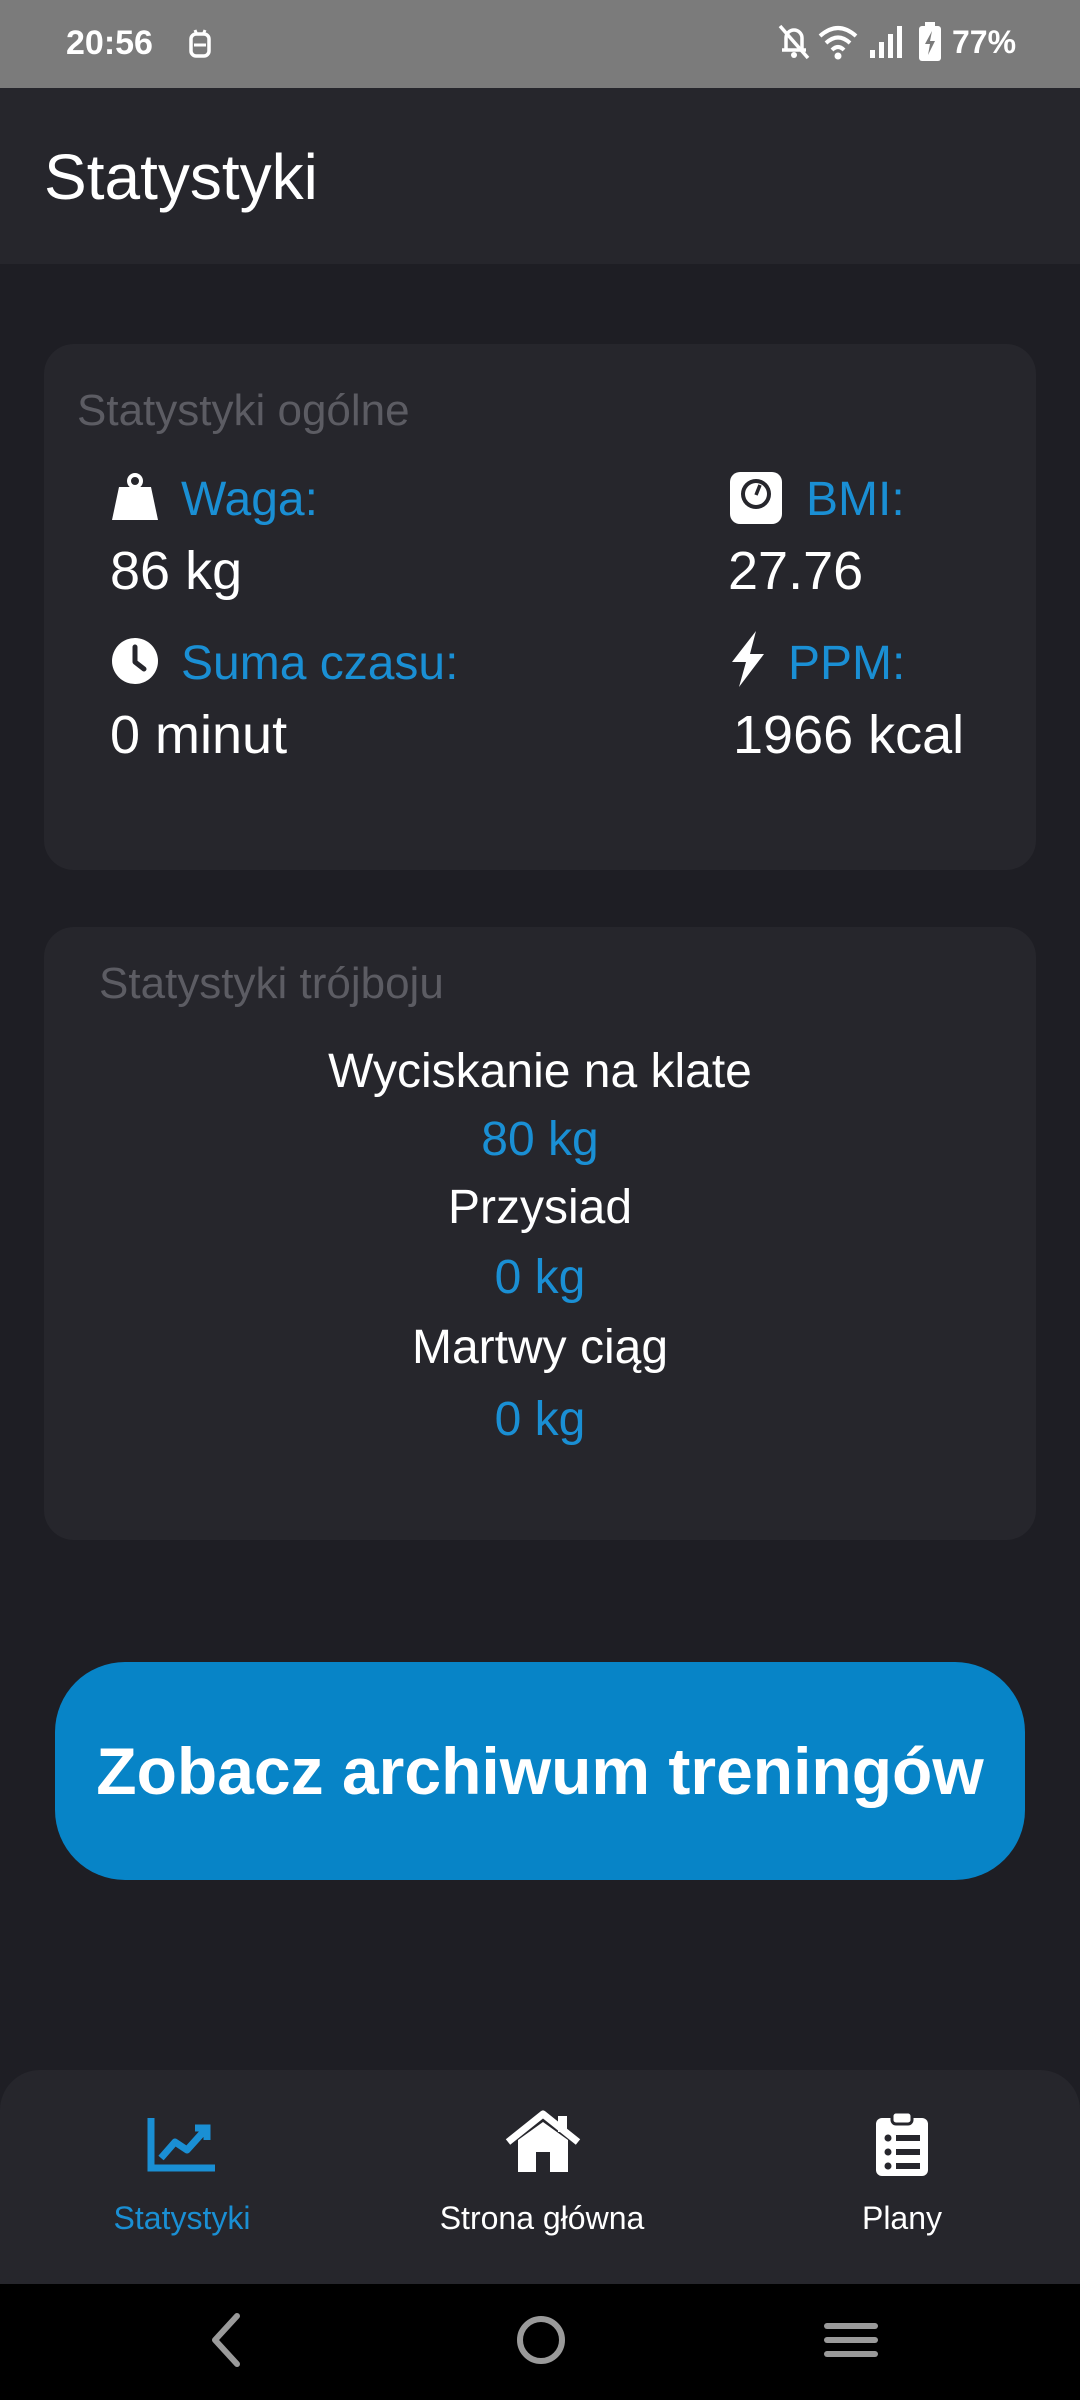 Image resolution: width=1080 pixels, height=2400 pixels. I want to click on bottom-nav: Statystyki Strona główna Plany, so click(540, 2177).